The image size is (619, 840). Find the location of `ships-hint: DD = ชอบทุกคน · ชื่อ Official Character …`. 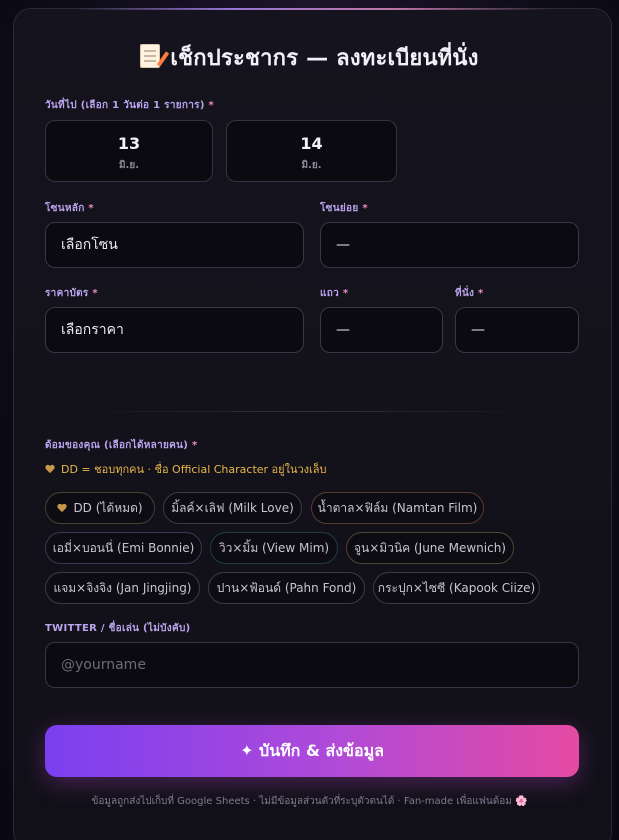

ships-hint: DD = ชอบทุกคน · ชื่อ Official Character … is located at coordinates (186, 469).